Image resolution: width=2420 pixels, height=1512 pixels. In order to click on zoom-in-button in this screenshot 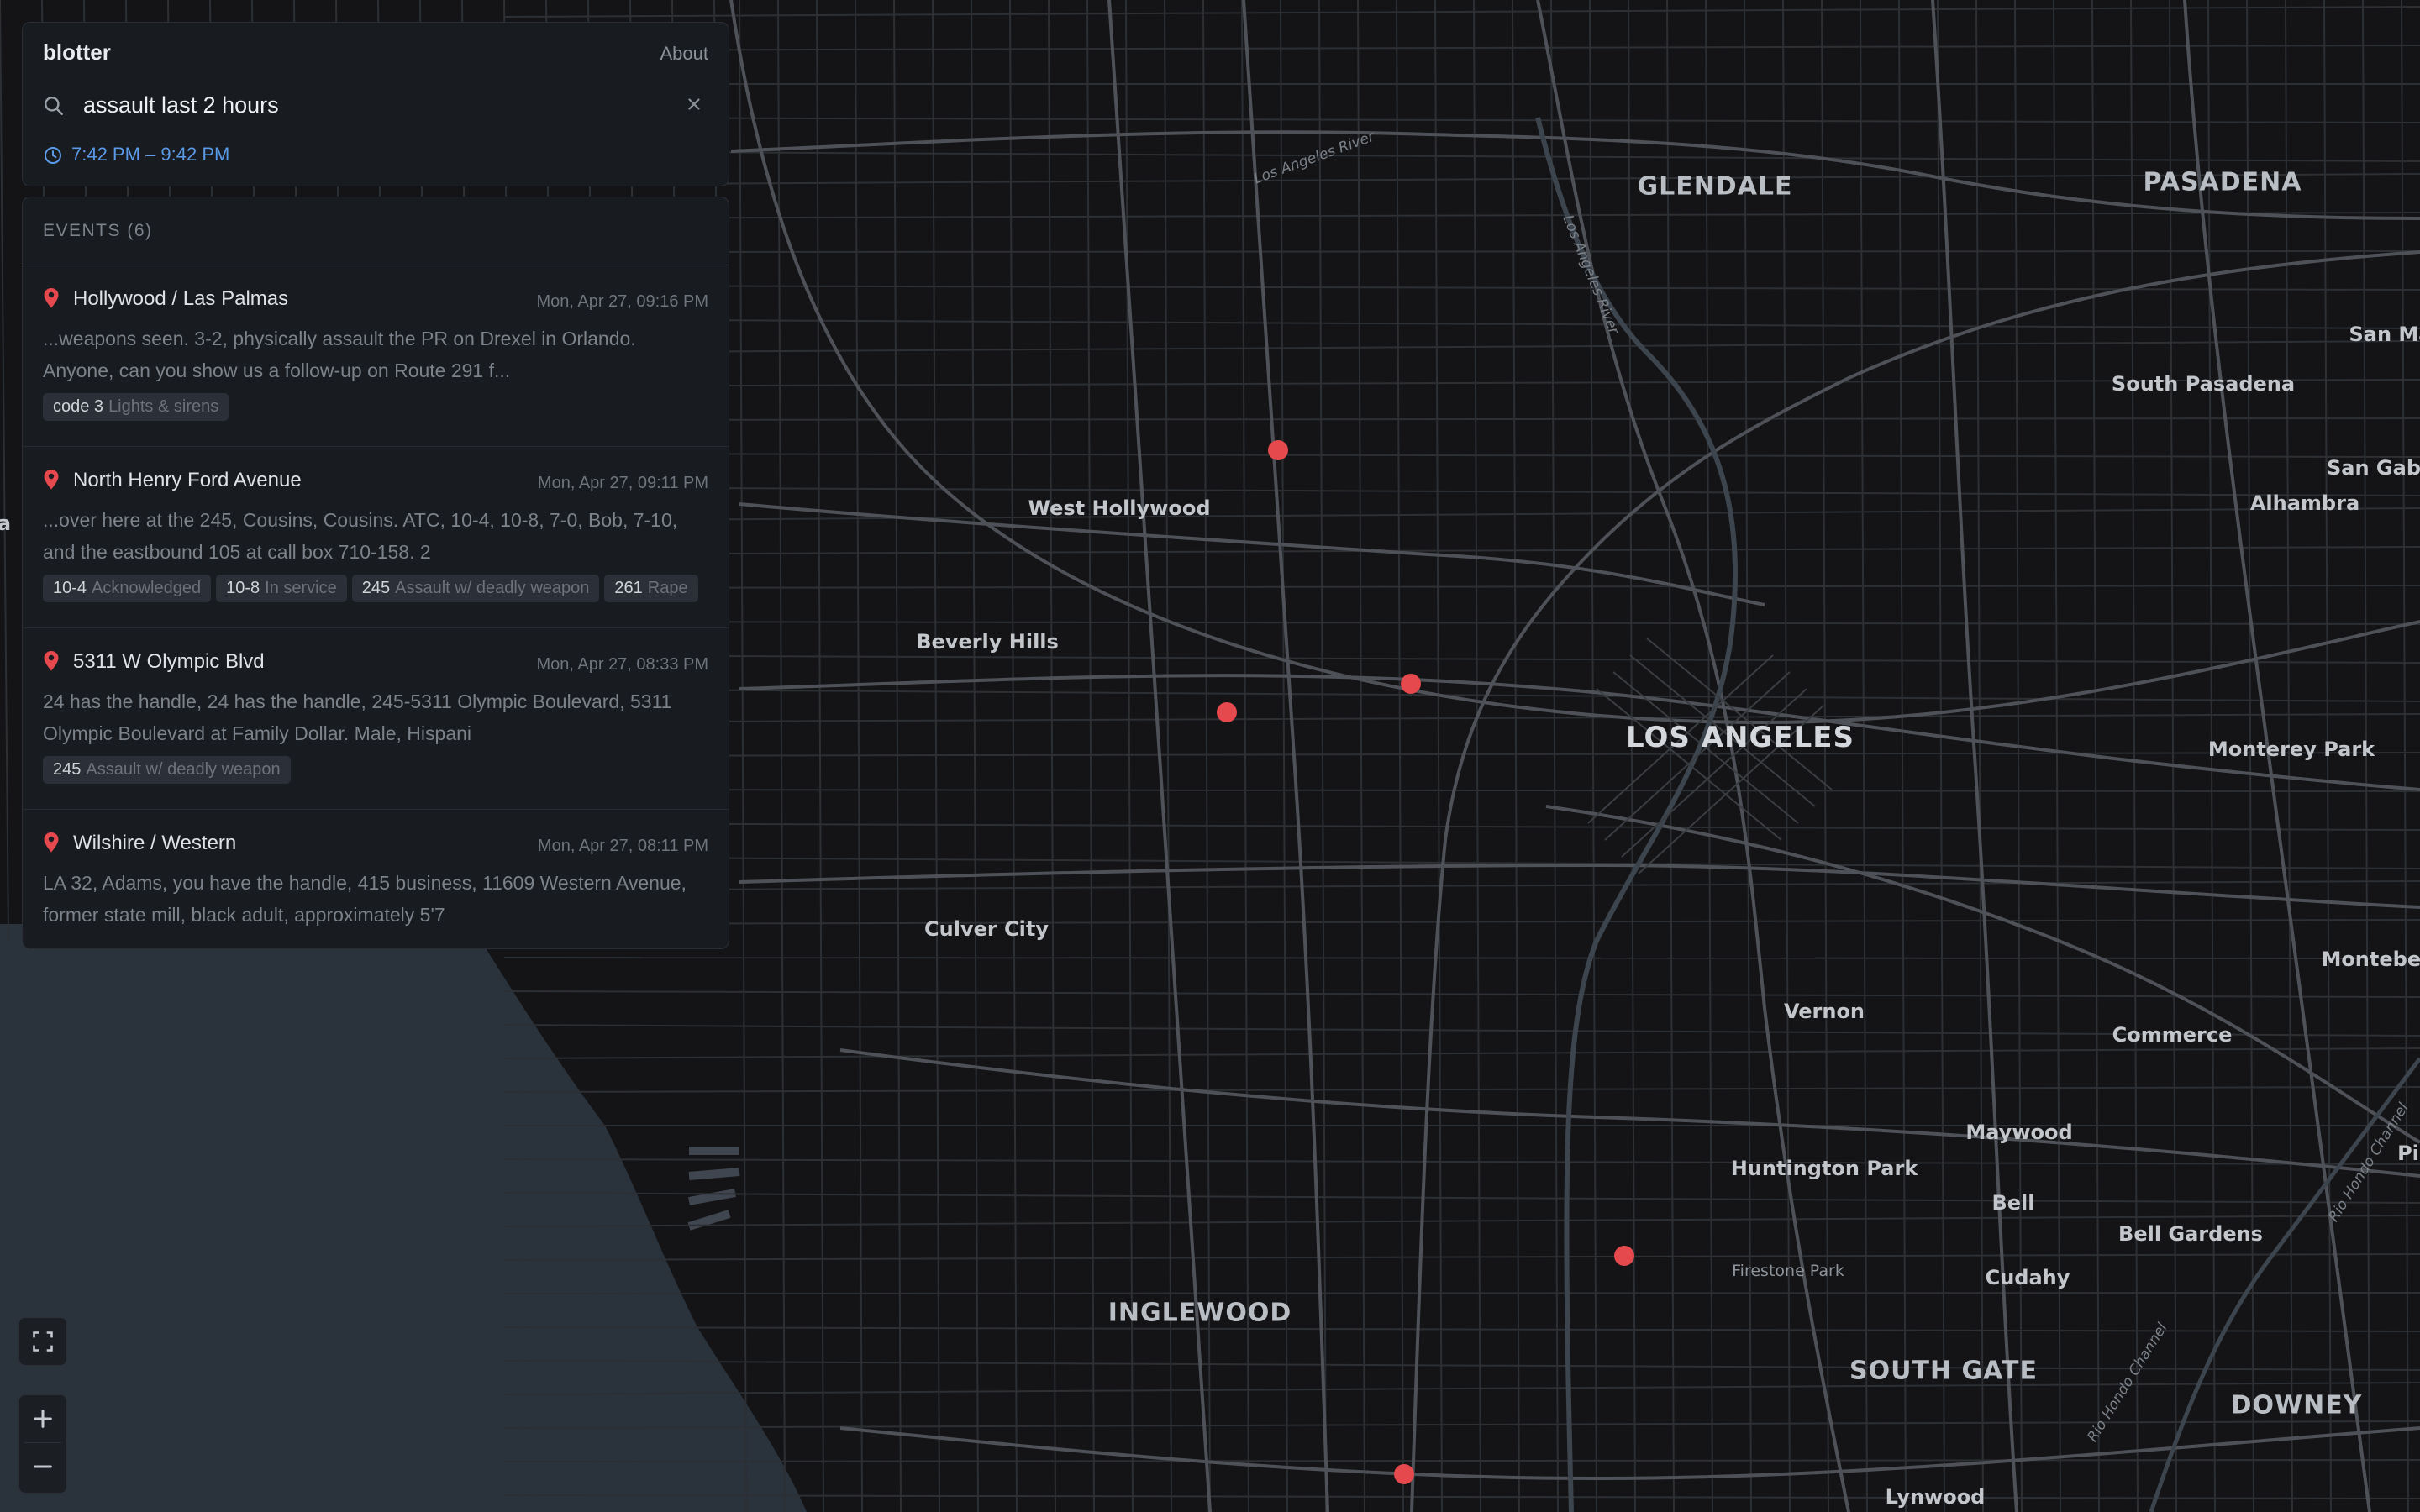, I will do `click(42, 1418)`.